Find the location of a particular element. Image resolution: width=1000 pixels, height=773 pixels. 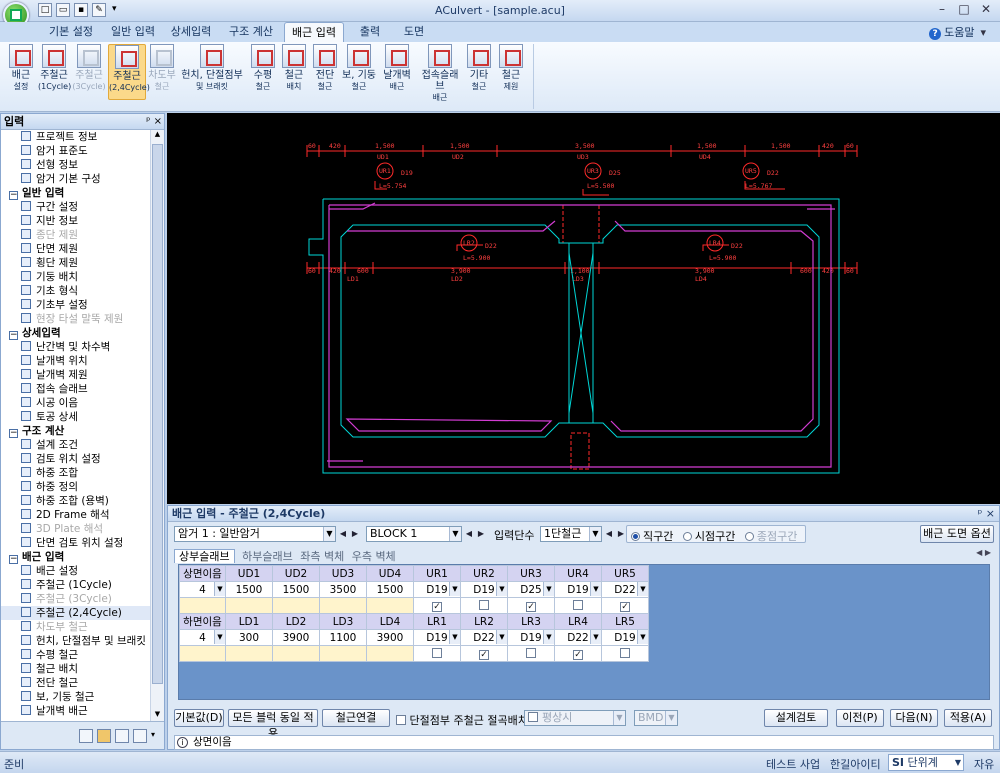

radio-start: 시점구간 is located at coordinates (708, 536).